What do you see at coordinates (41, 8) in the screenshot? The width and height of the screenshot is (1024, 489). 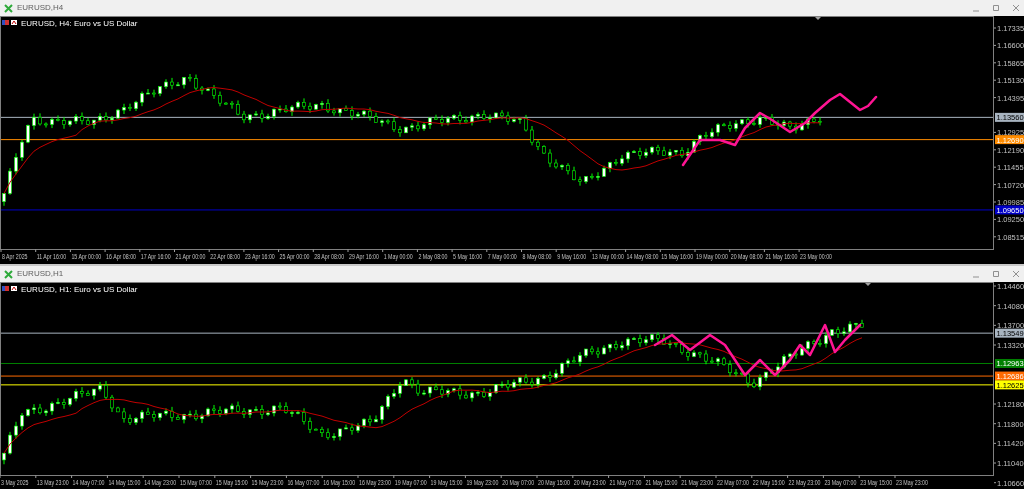 I see `window-title: EURUSD,H4` at bounding box center [41, 8].